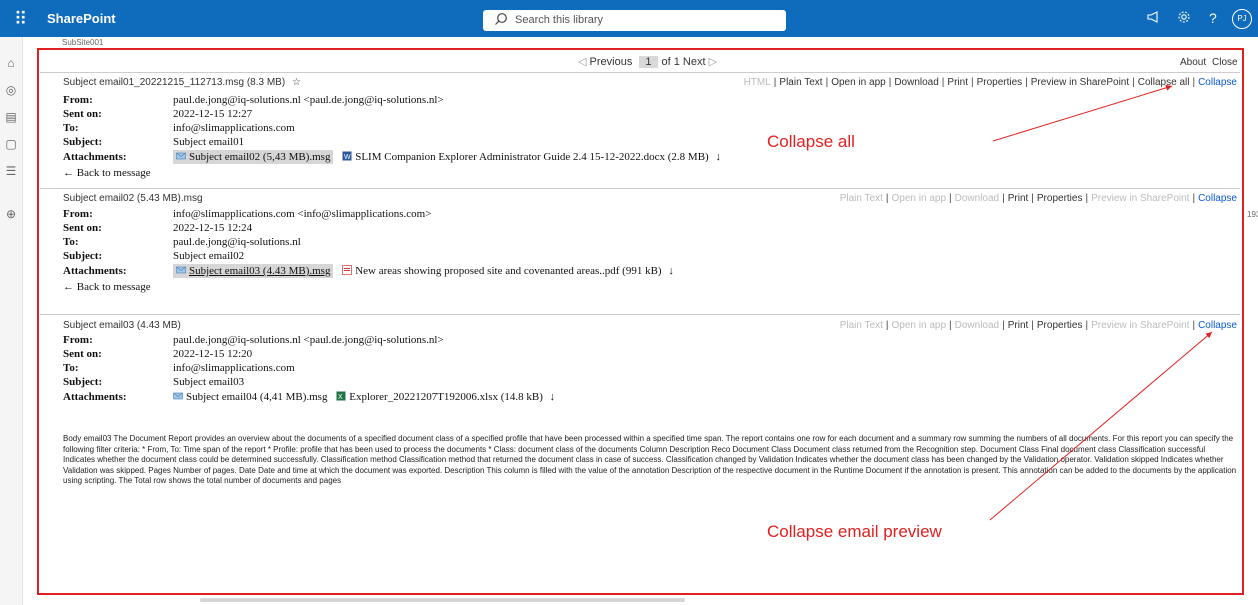 This screenshot has height=605, width=1258. Describe the element at coordinates (11, 90) in the screenshot. I see `globe-icon: ◎` at that location.